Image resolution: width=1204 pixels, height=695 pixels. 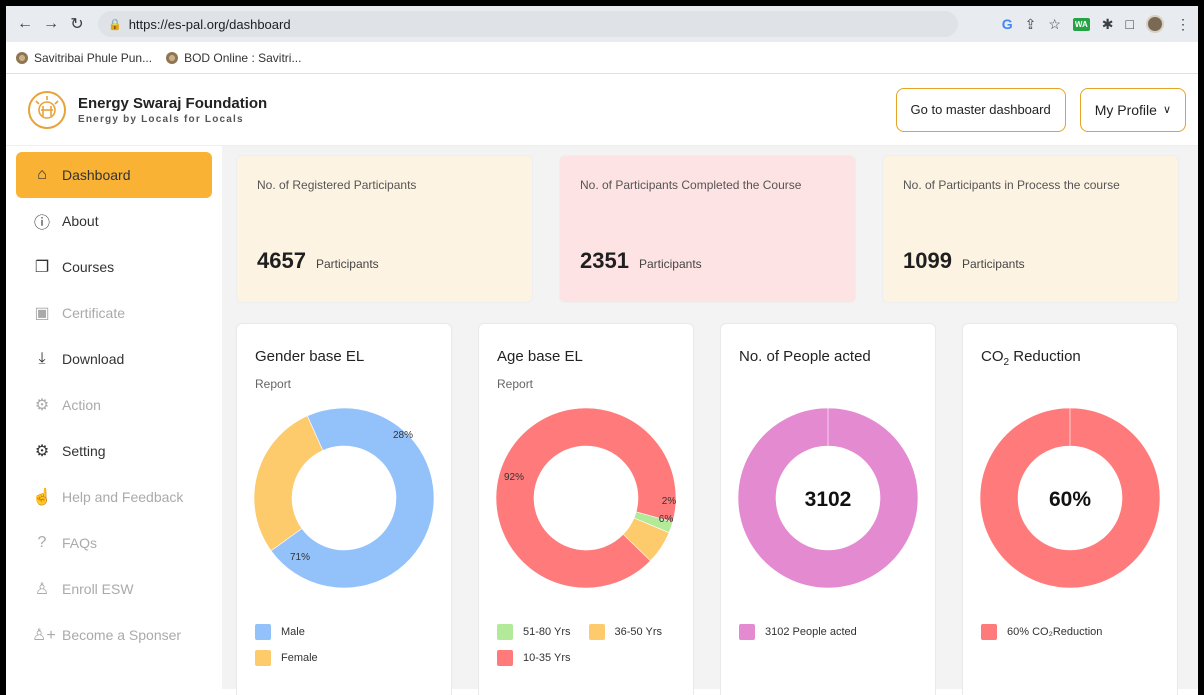 I want to click on forward-icon: →, so click(x=51, y=24).